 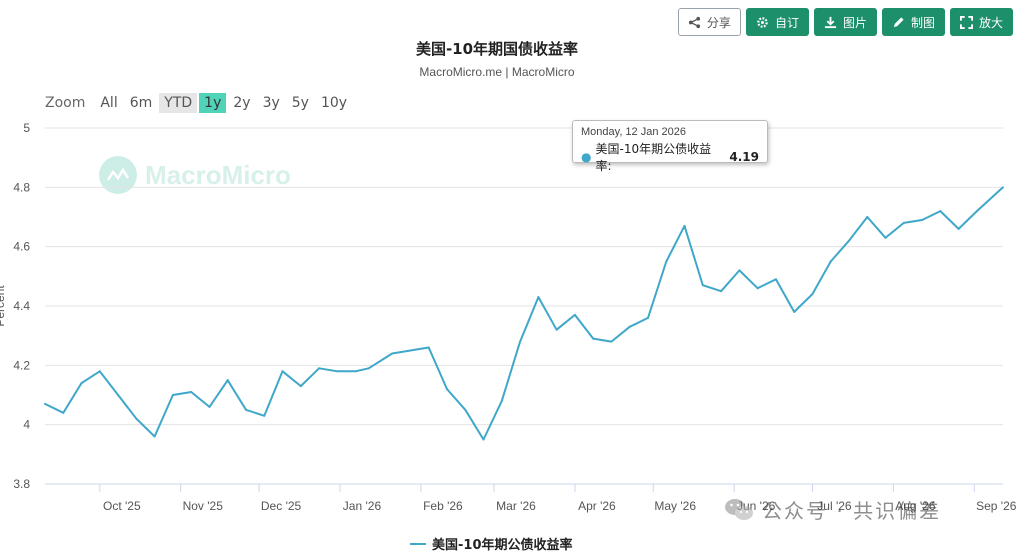 I want to click on y-tick-label: 3.8, so click(x=21, y=484).